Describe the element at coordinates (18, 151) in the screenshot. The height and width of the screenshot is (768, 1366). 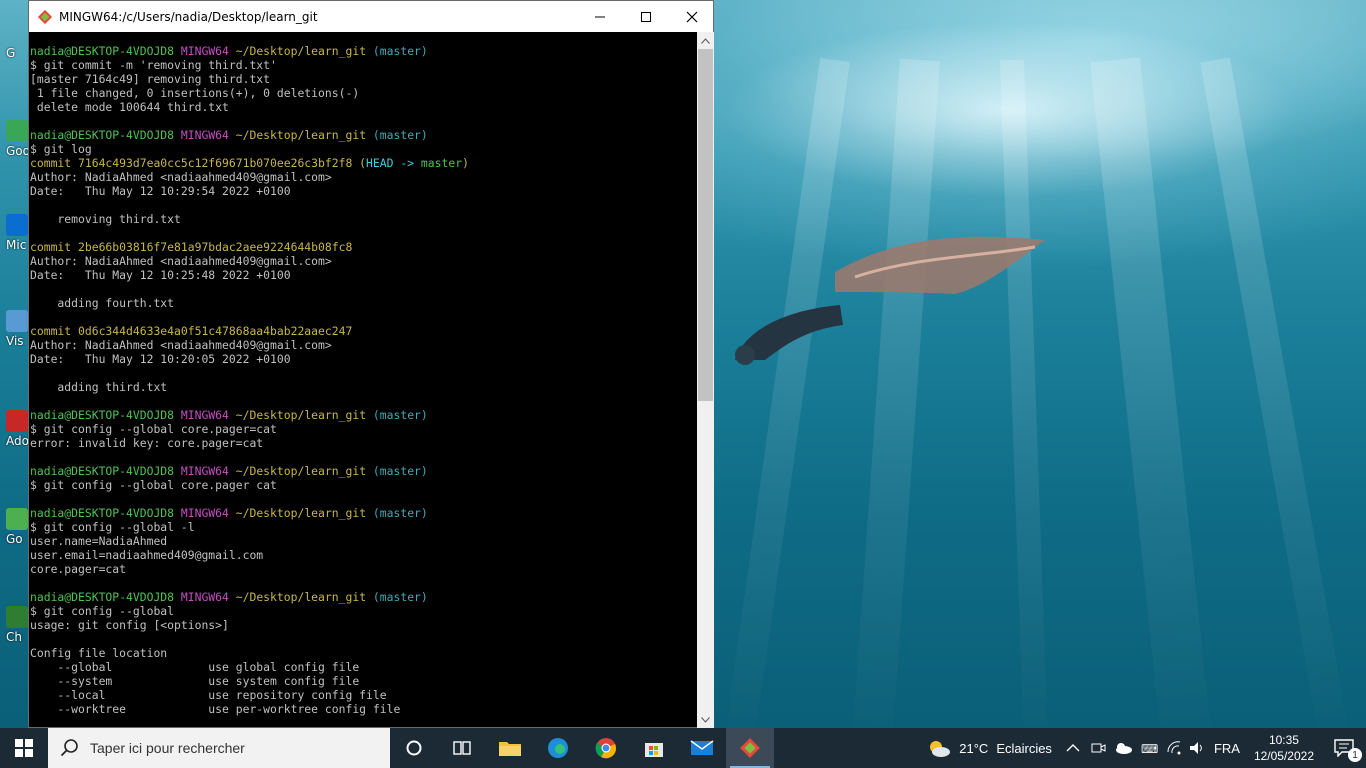
I see `desktop-icon-label: Goo` at that location.